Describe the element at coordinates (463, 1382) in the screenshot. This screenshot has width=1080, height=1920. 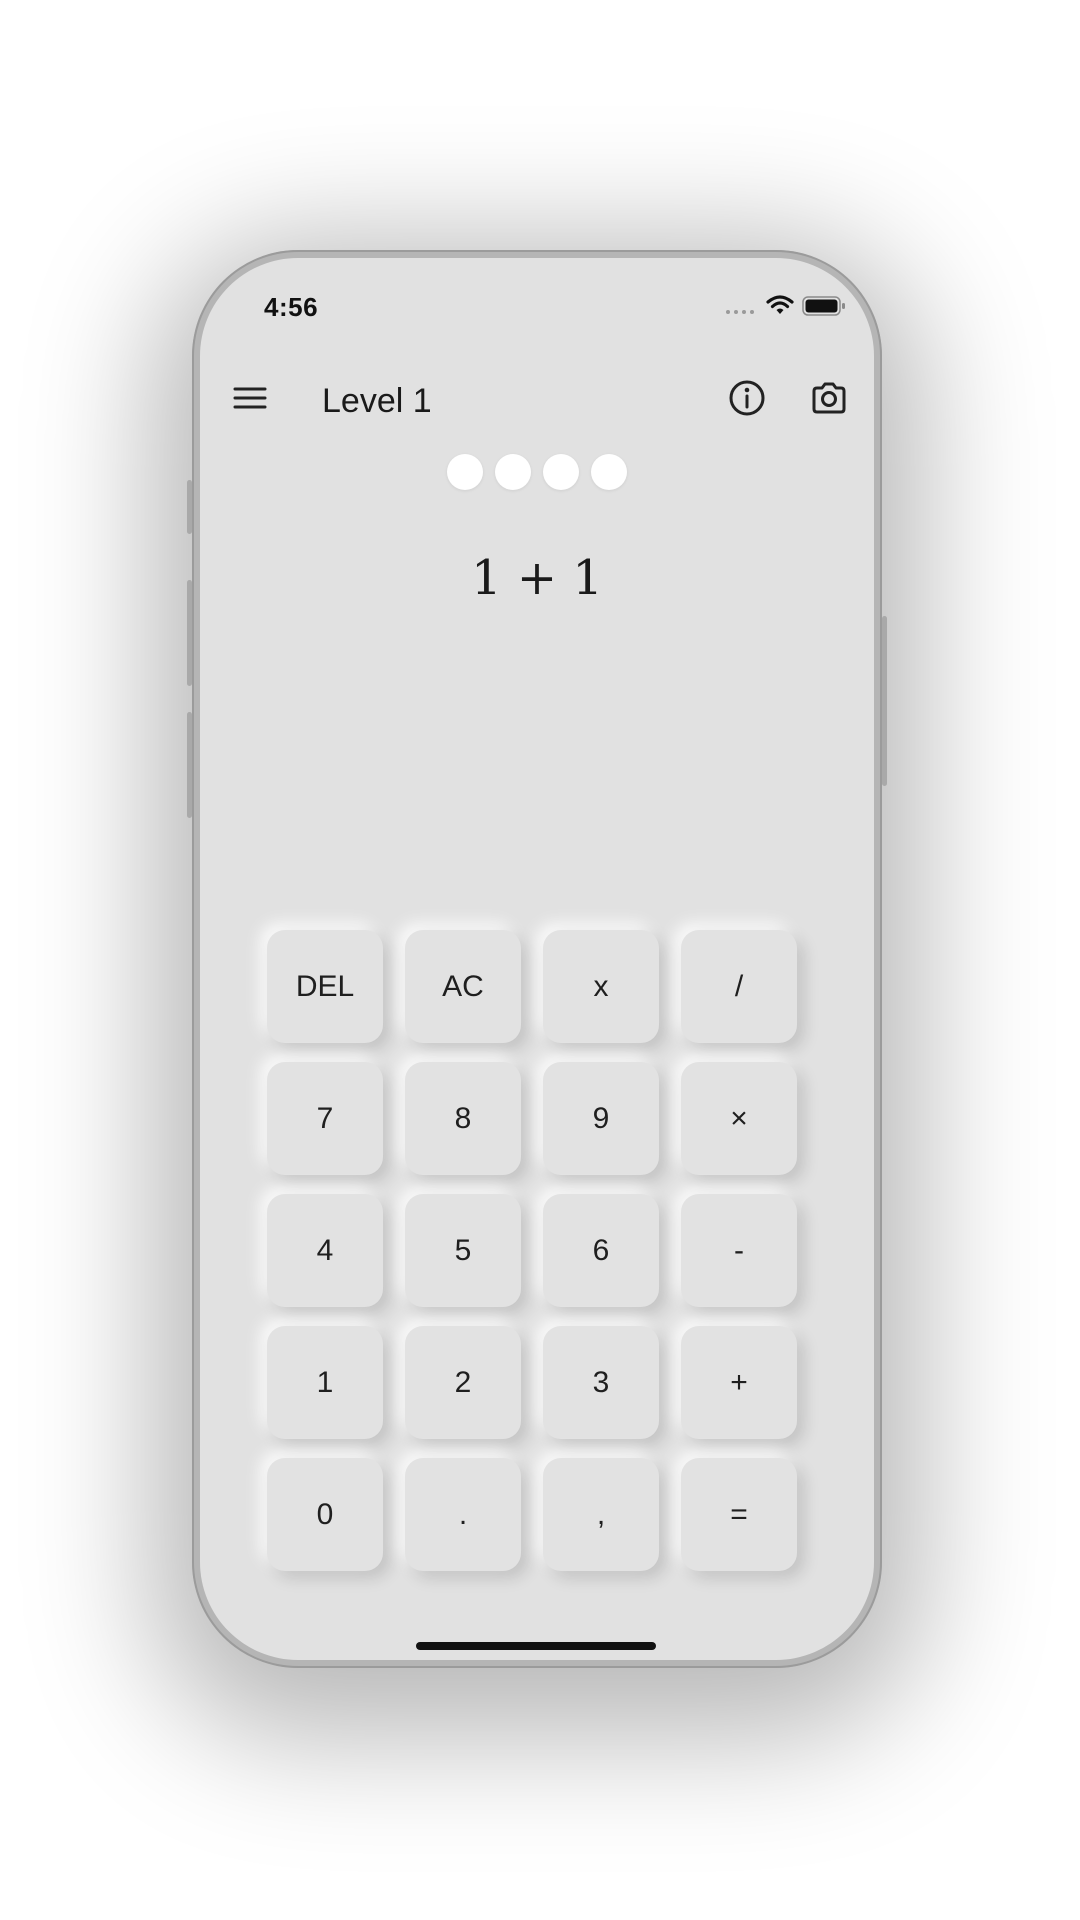
I see `key-button: 2` at that location.